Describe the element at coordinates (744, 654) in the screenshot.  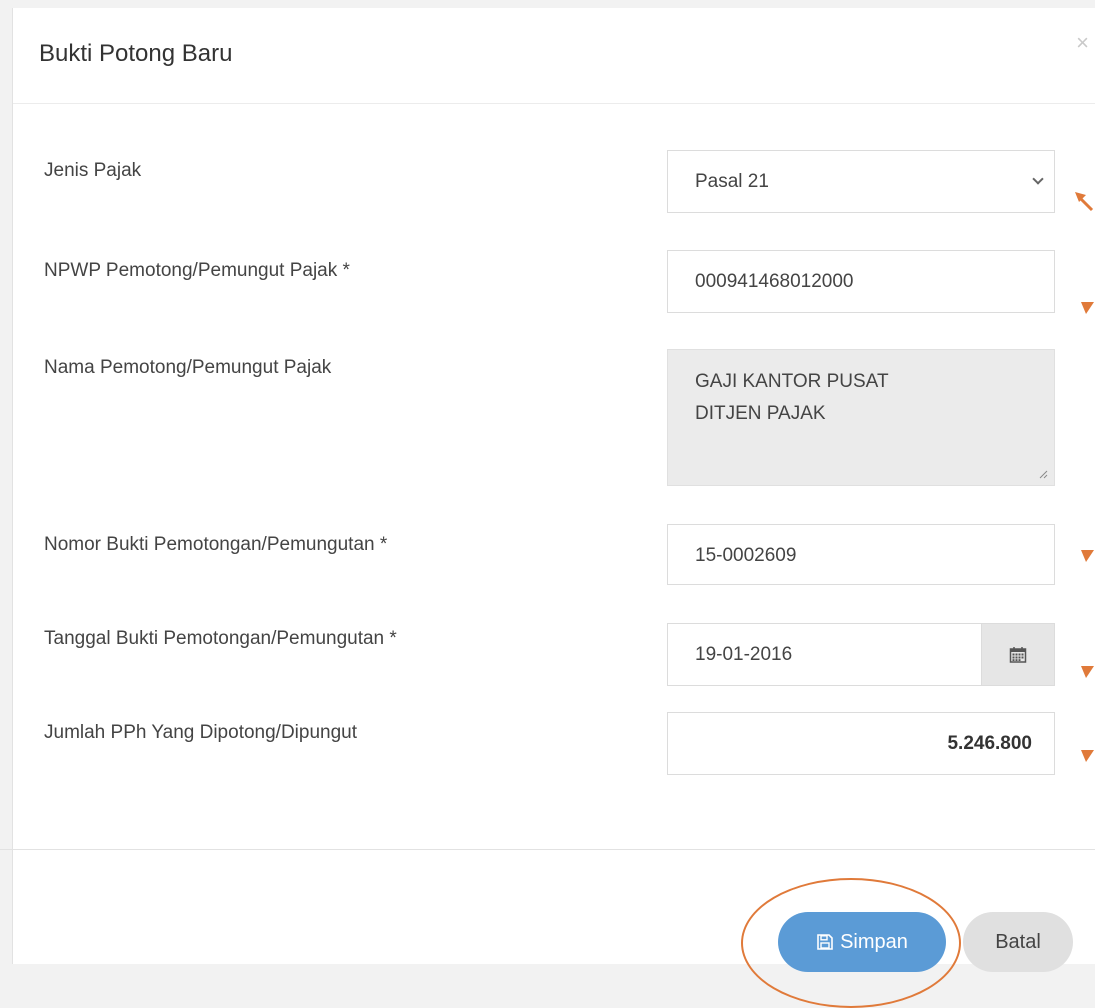
I see `tanggal-value: 19-01-2016` at that location.